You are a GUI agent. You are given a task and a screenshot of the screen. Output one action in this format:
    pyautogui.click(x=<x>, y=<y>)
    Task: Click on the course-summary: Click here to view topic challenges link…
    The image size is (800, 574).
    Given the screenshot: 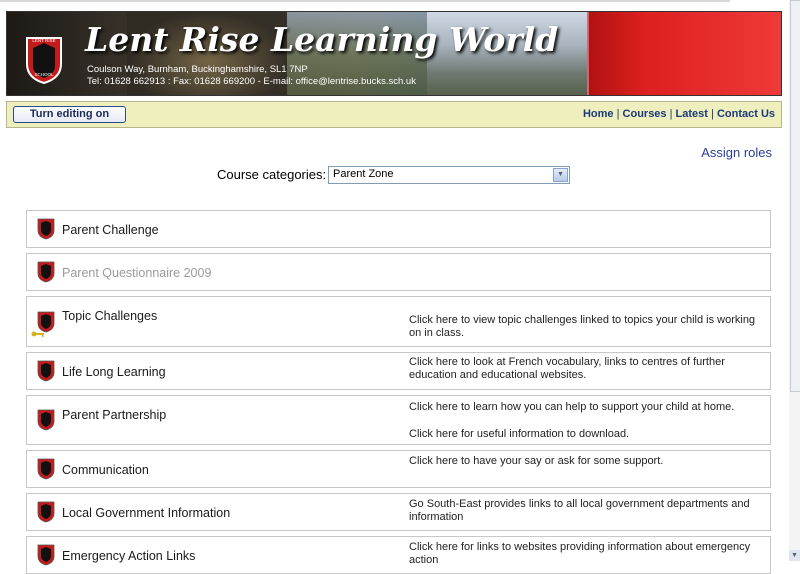 What is the action you would take?
    pyautogui.click(x=582, y=326)
    